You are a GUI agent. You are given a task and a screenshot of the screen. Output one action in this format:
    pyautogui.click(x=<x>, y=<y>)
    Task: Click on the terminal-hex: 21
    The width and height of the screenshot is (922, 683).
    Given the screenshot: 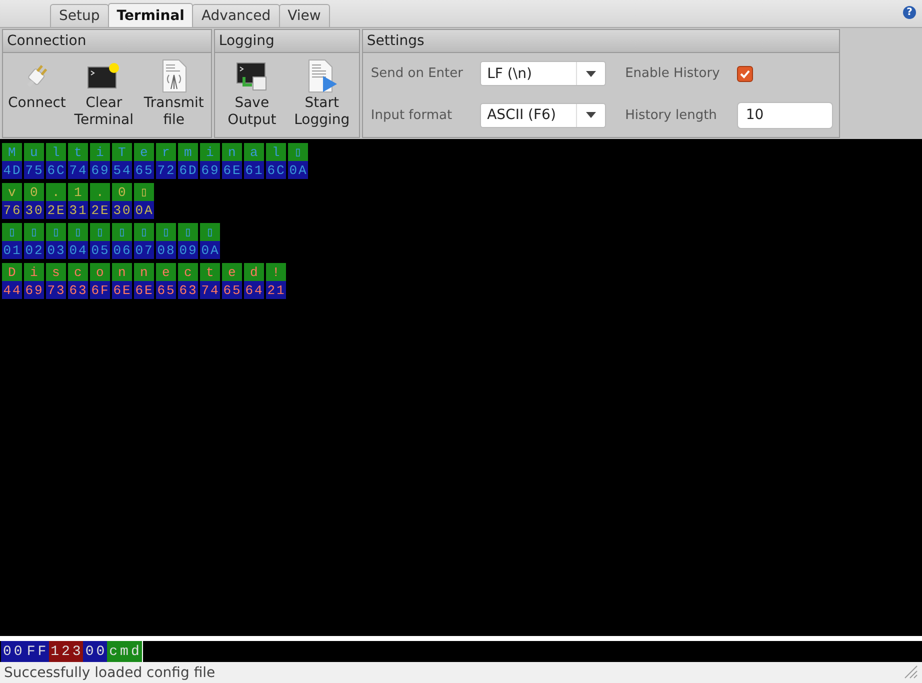 What is the action you would take?
    pyautogui.click(x=277, y=290)
    